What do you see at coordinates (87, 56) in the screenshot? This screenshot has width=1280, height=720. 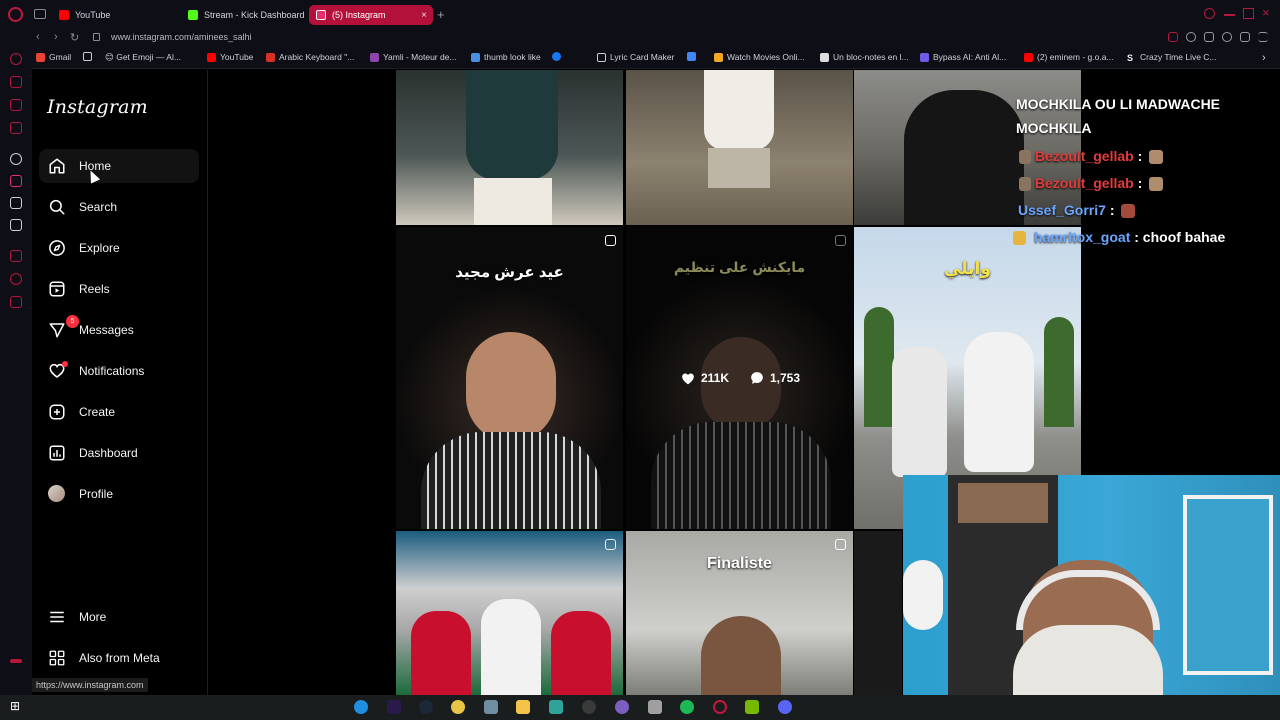 I see `bookmark-page` at bounding box center [87, 56].